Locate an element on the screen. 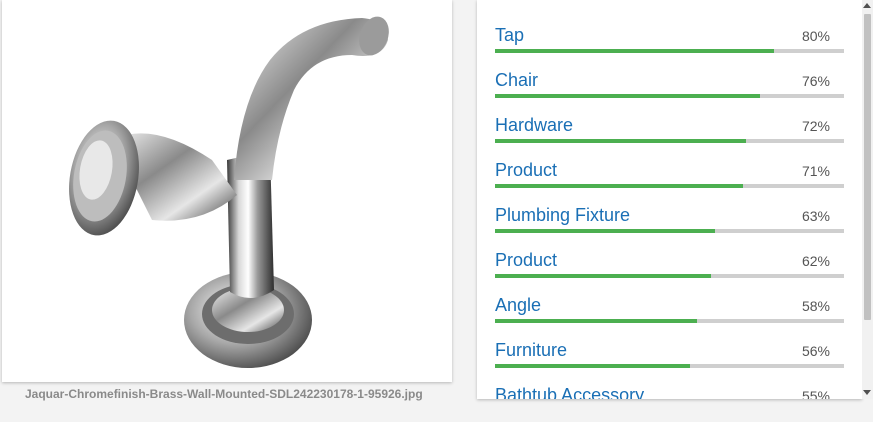  scrollbar-thumb is located at coordinates (867, 167).